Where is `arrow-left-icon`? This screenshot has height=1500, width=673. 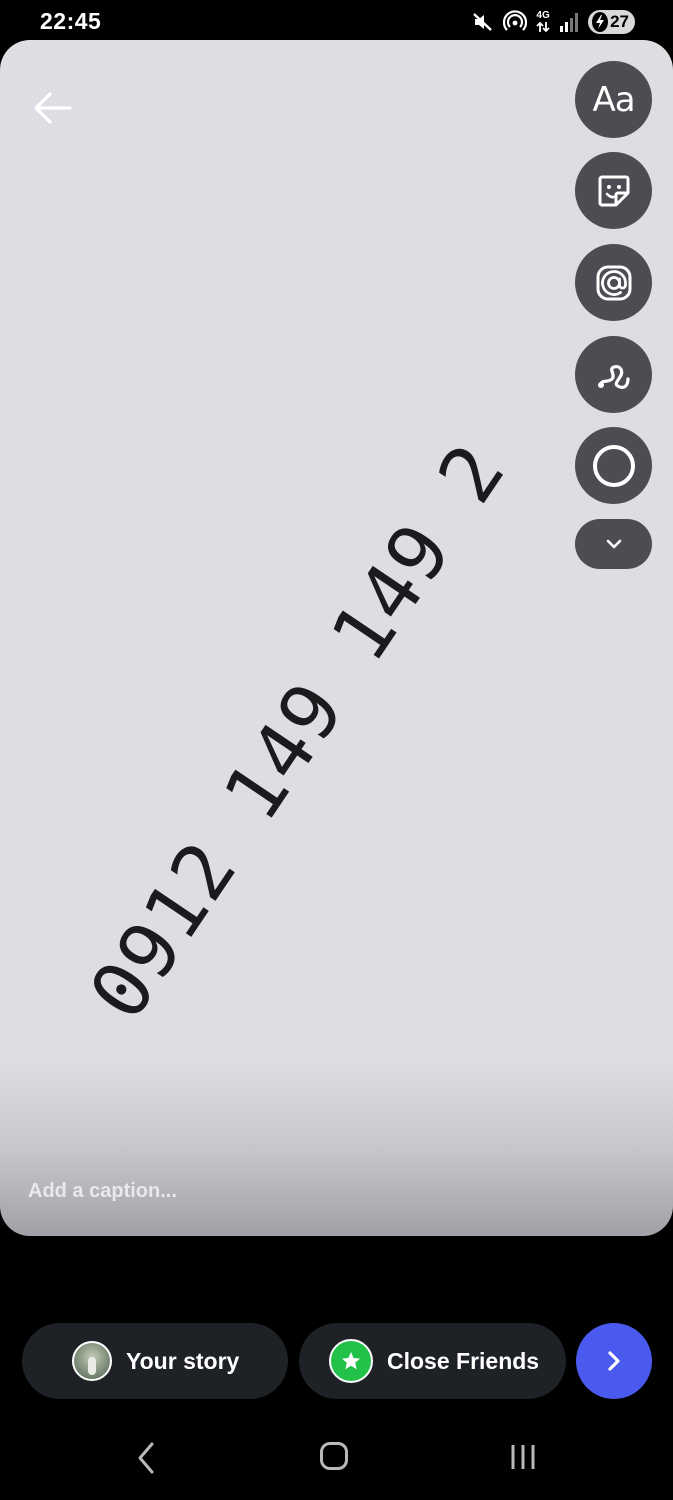
arrow-left-icon is located at coordinates (53, 108).